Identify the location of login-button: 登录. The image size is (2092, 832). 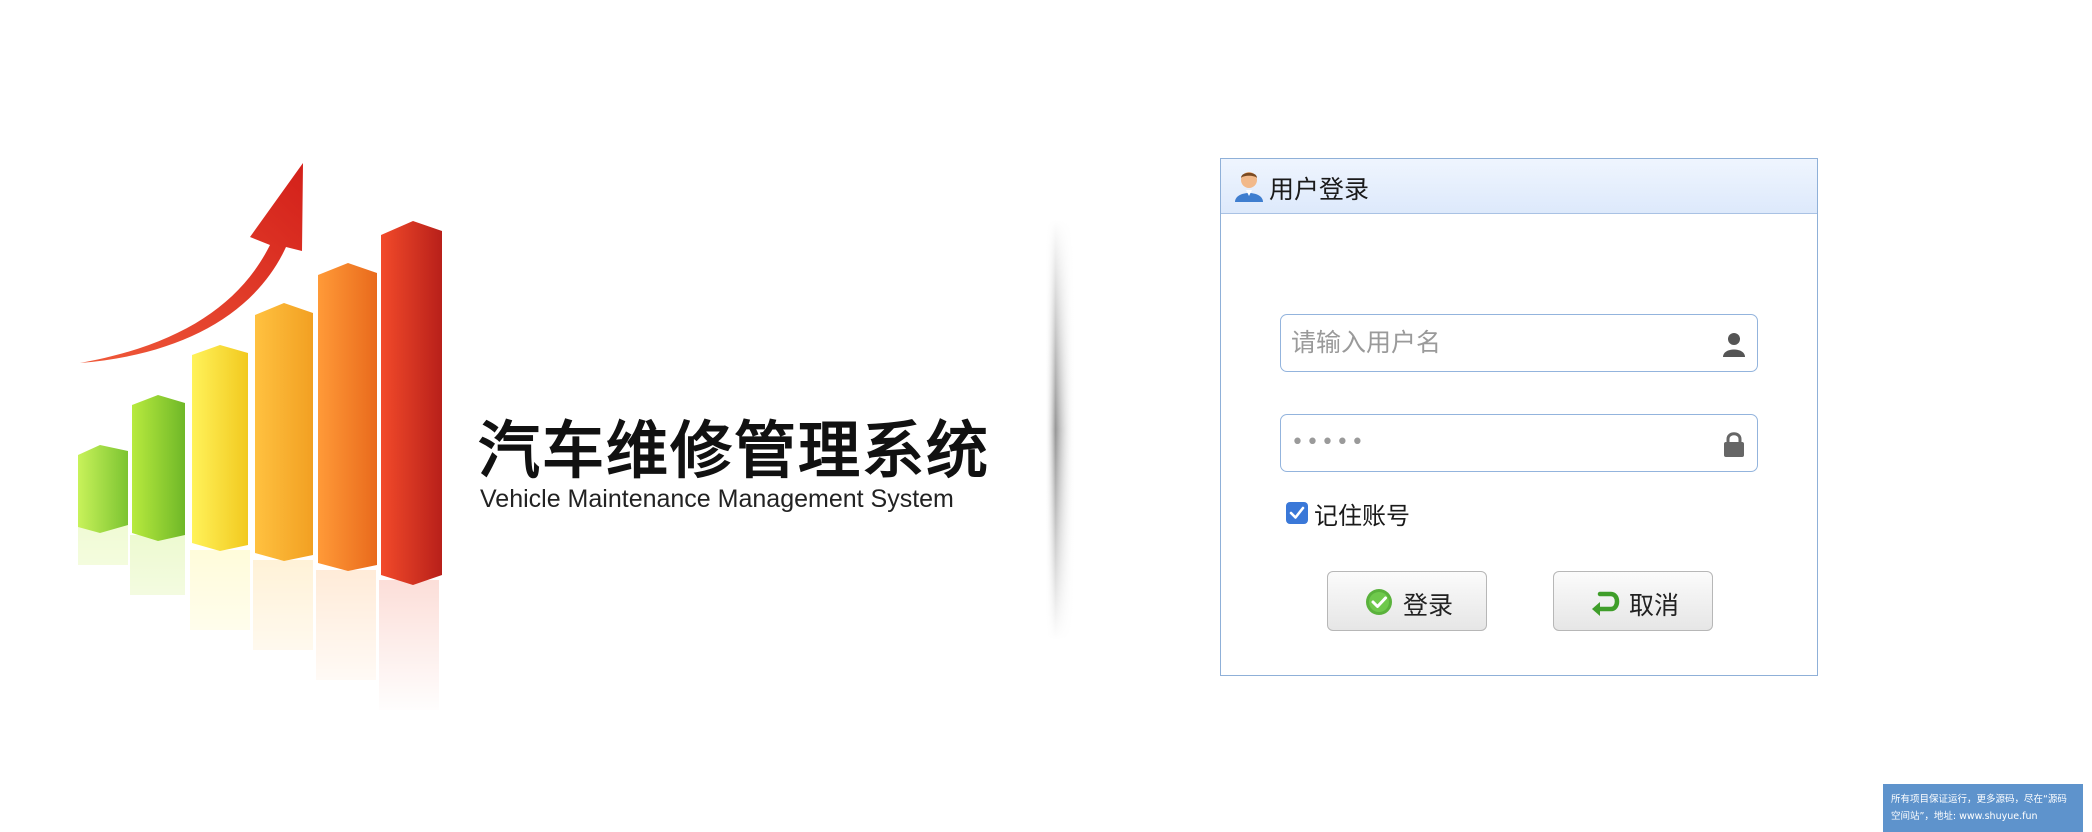
(1407, 601).